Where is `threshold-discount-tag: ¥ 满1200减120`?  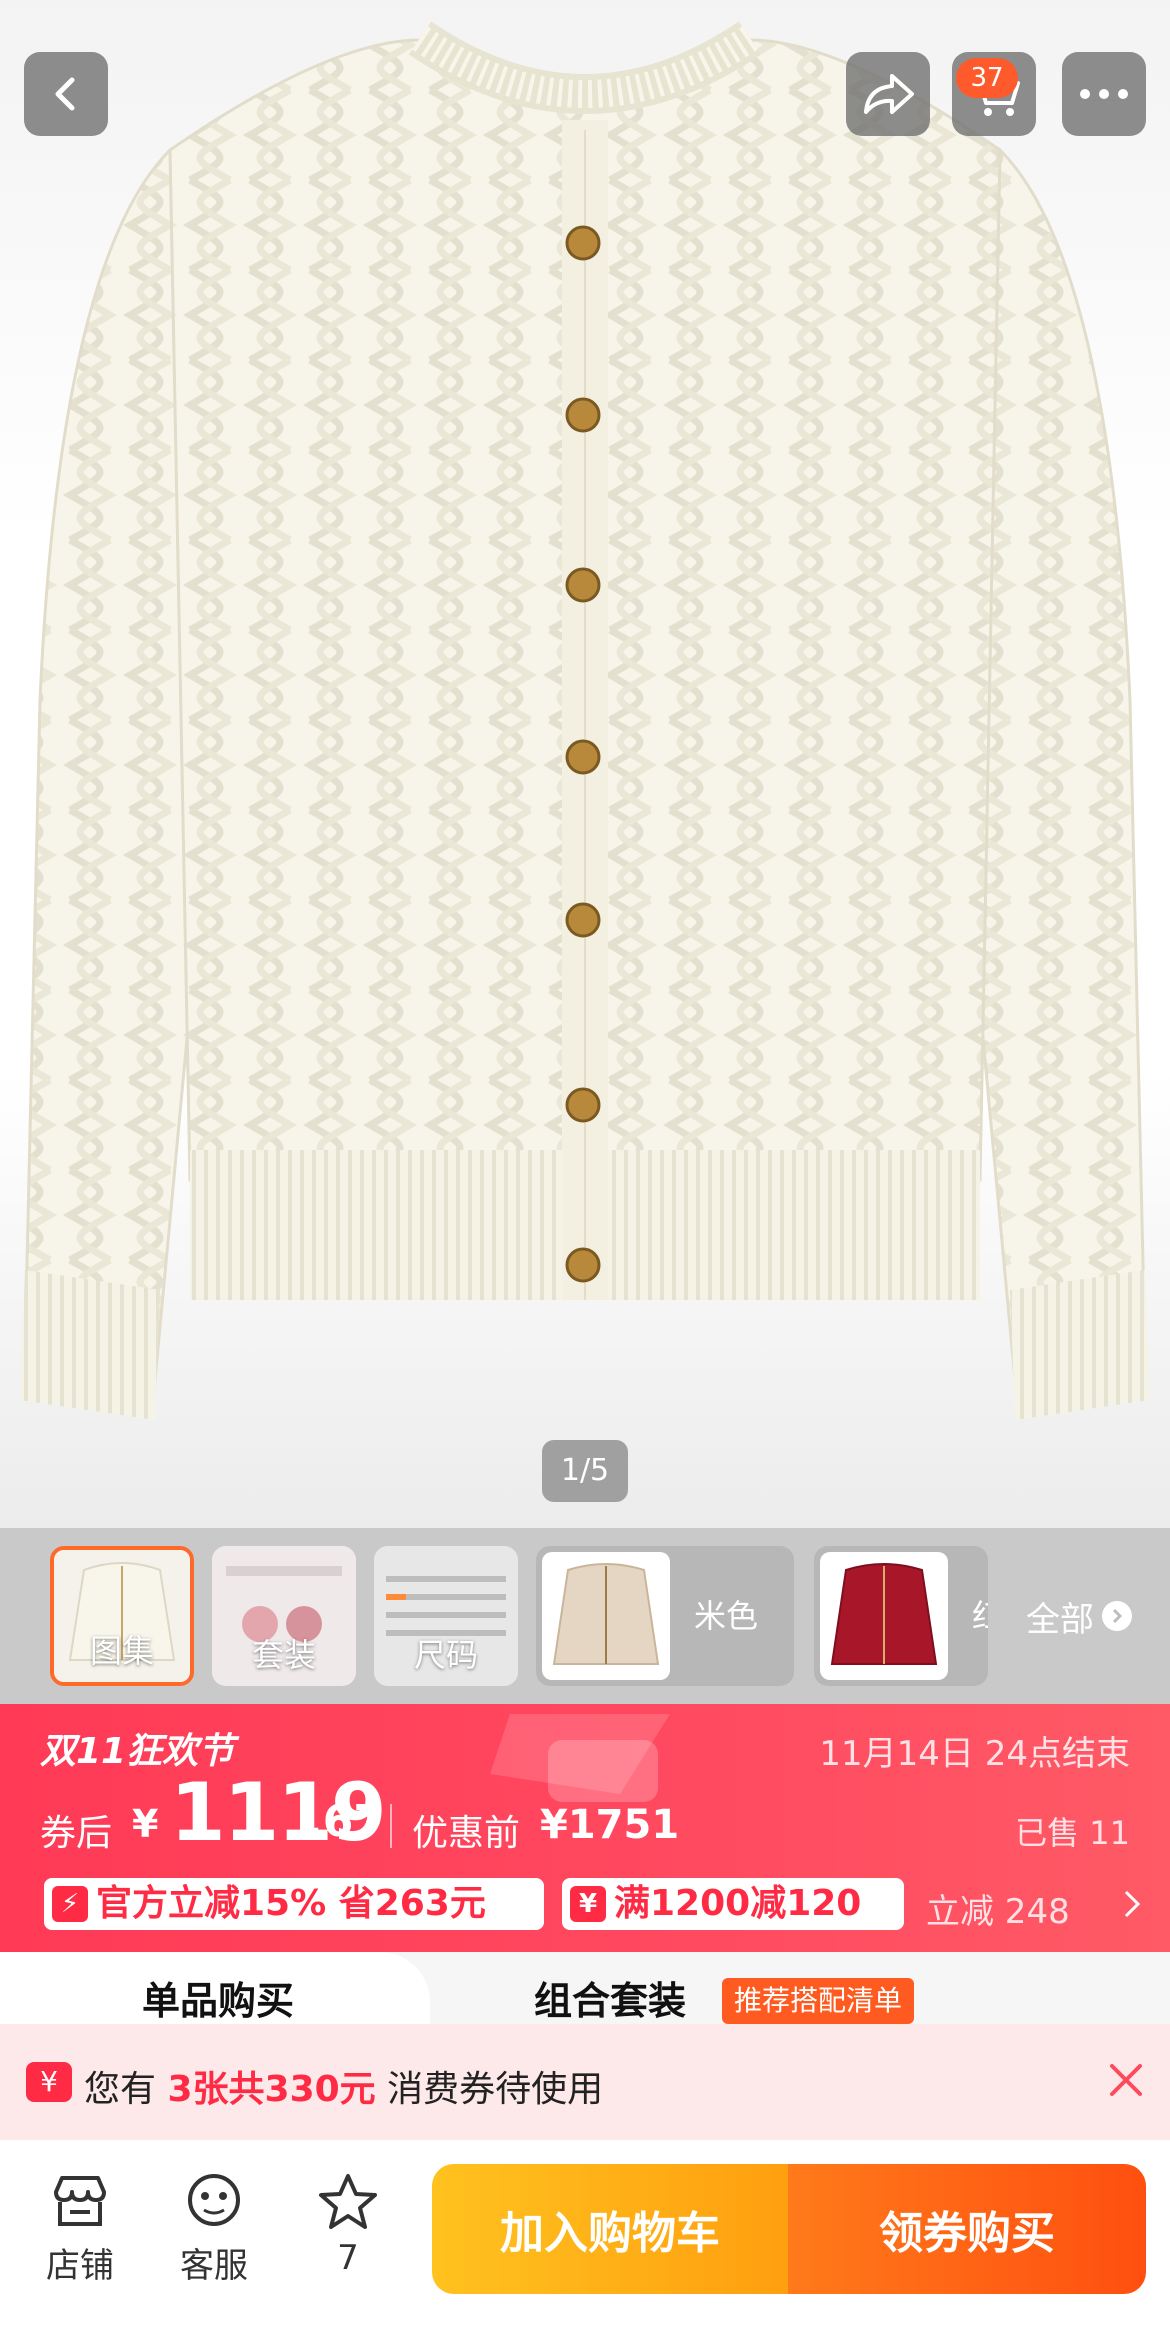
threshold-discount-tag: ¥ 满1200减120 is located at coordinates (733, 1904).